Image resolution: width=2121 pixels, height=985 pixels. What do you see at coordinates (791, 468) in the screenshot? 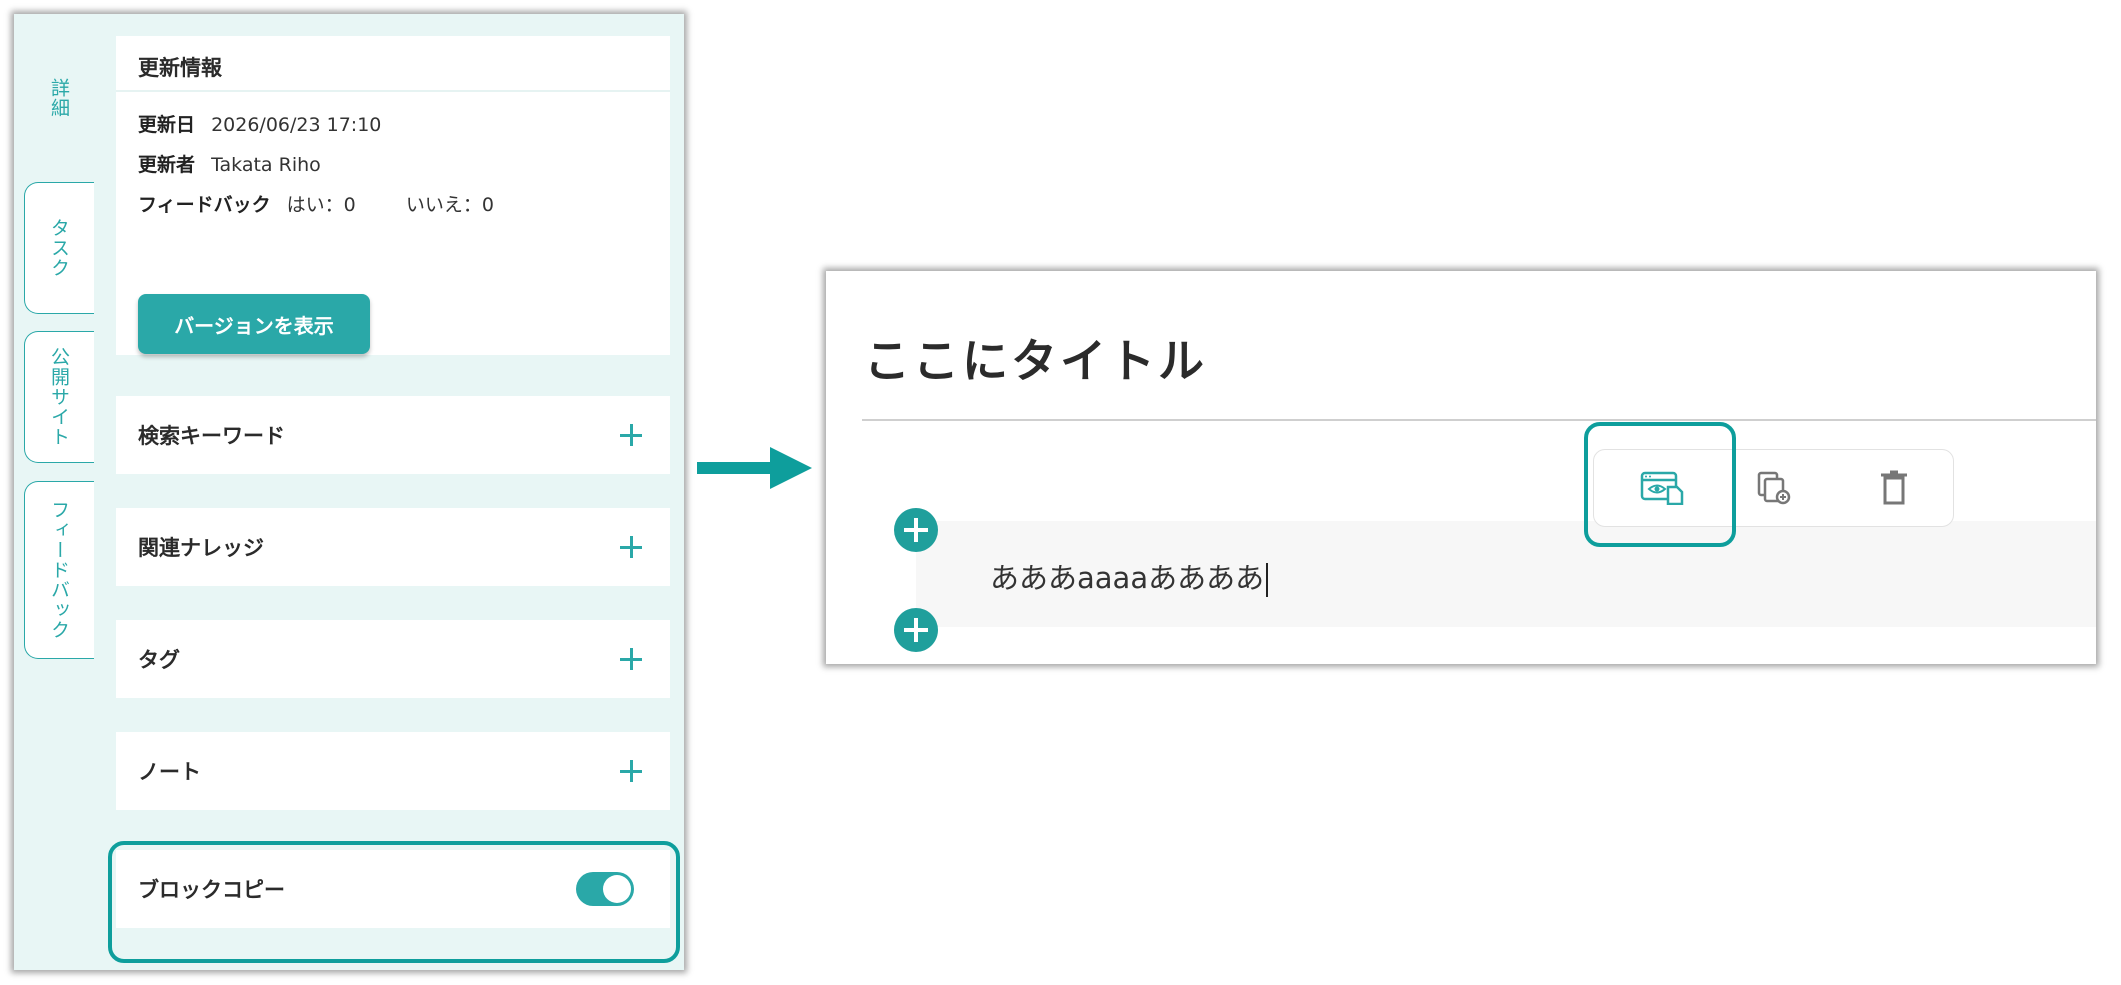
I see `arrow-right-head` at bounding box center [791, 468].